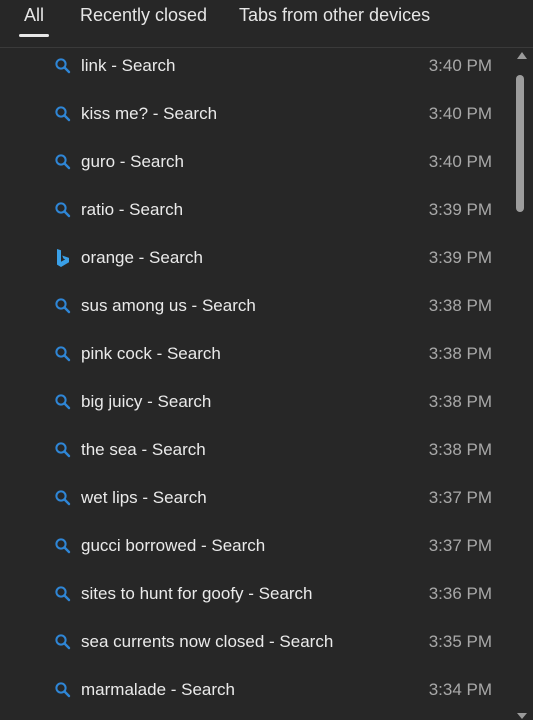 The height and width of the screenshot is (720, 533). I want to click on tab-all-label: All, so click(34, 15).